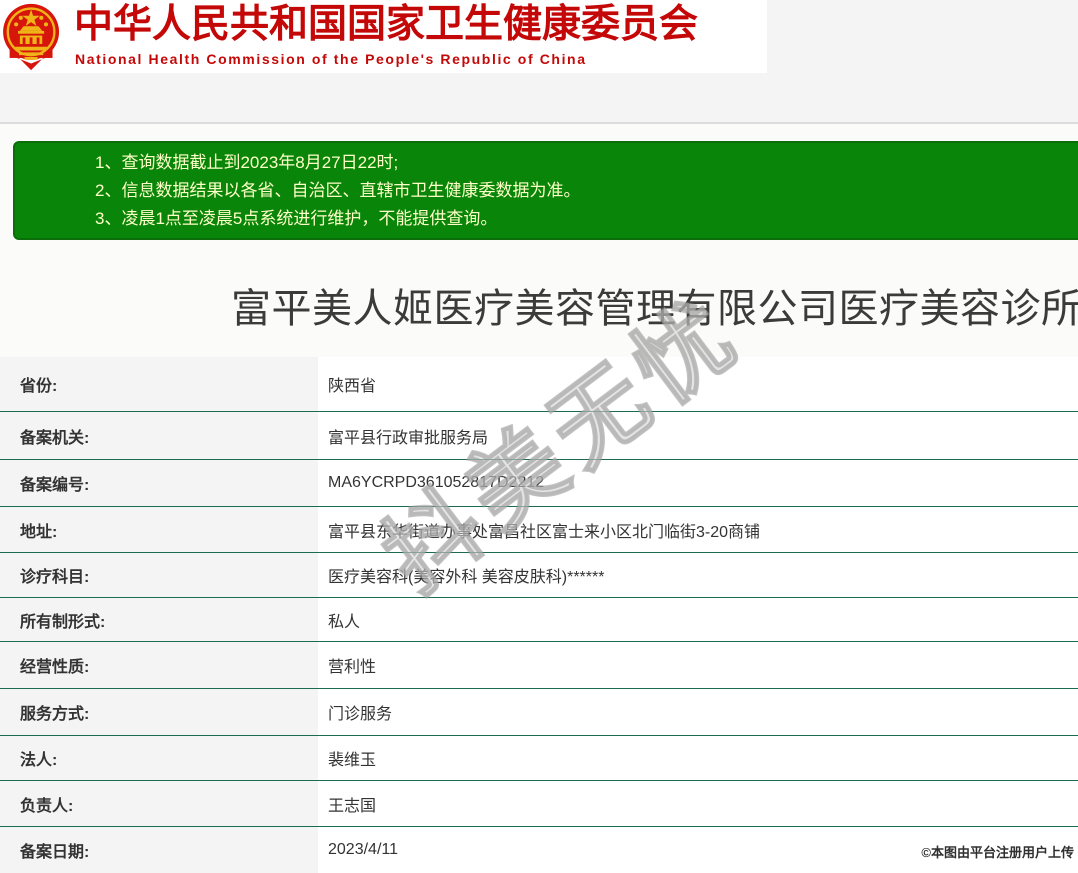 This screenshot has height=873, width=1078. Describe the element at coordinates (159, 665) in the screenshot. I see `row-label: 经营性质:` at that location.